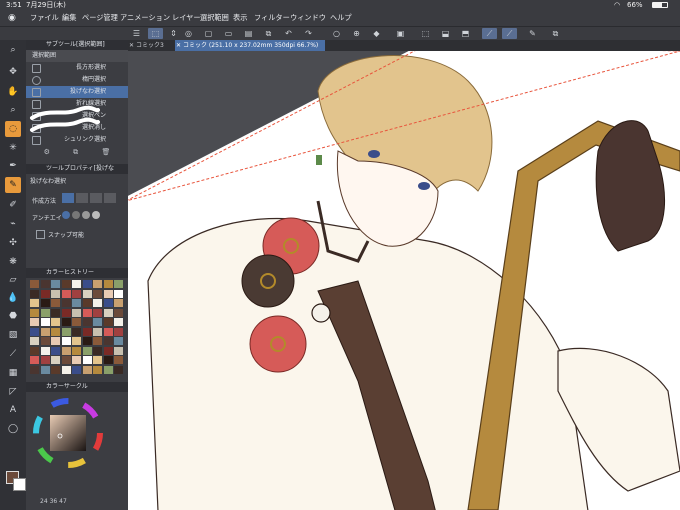 This screenshot has width=680, height=510. I want to click on magnify-tool-icon: ⌕, so click(13, 110).